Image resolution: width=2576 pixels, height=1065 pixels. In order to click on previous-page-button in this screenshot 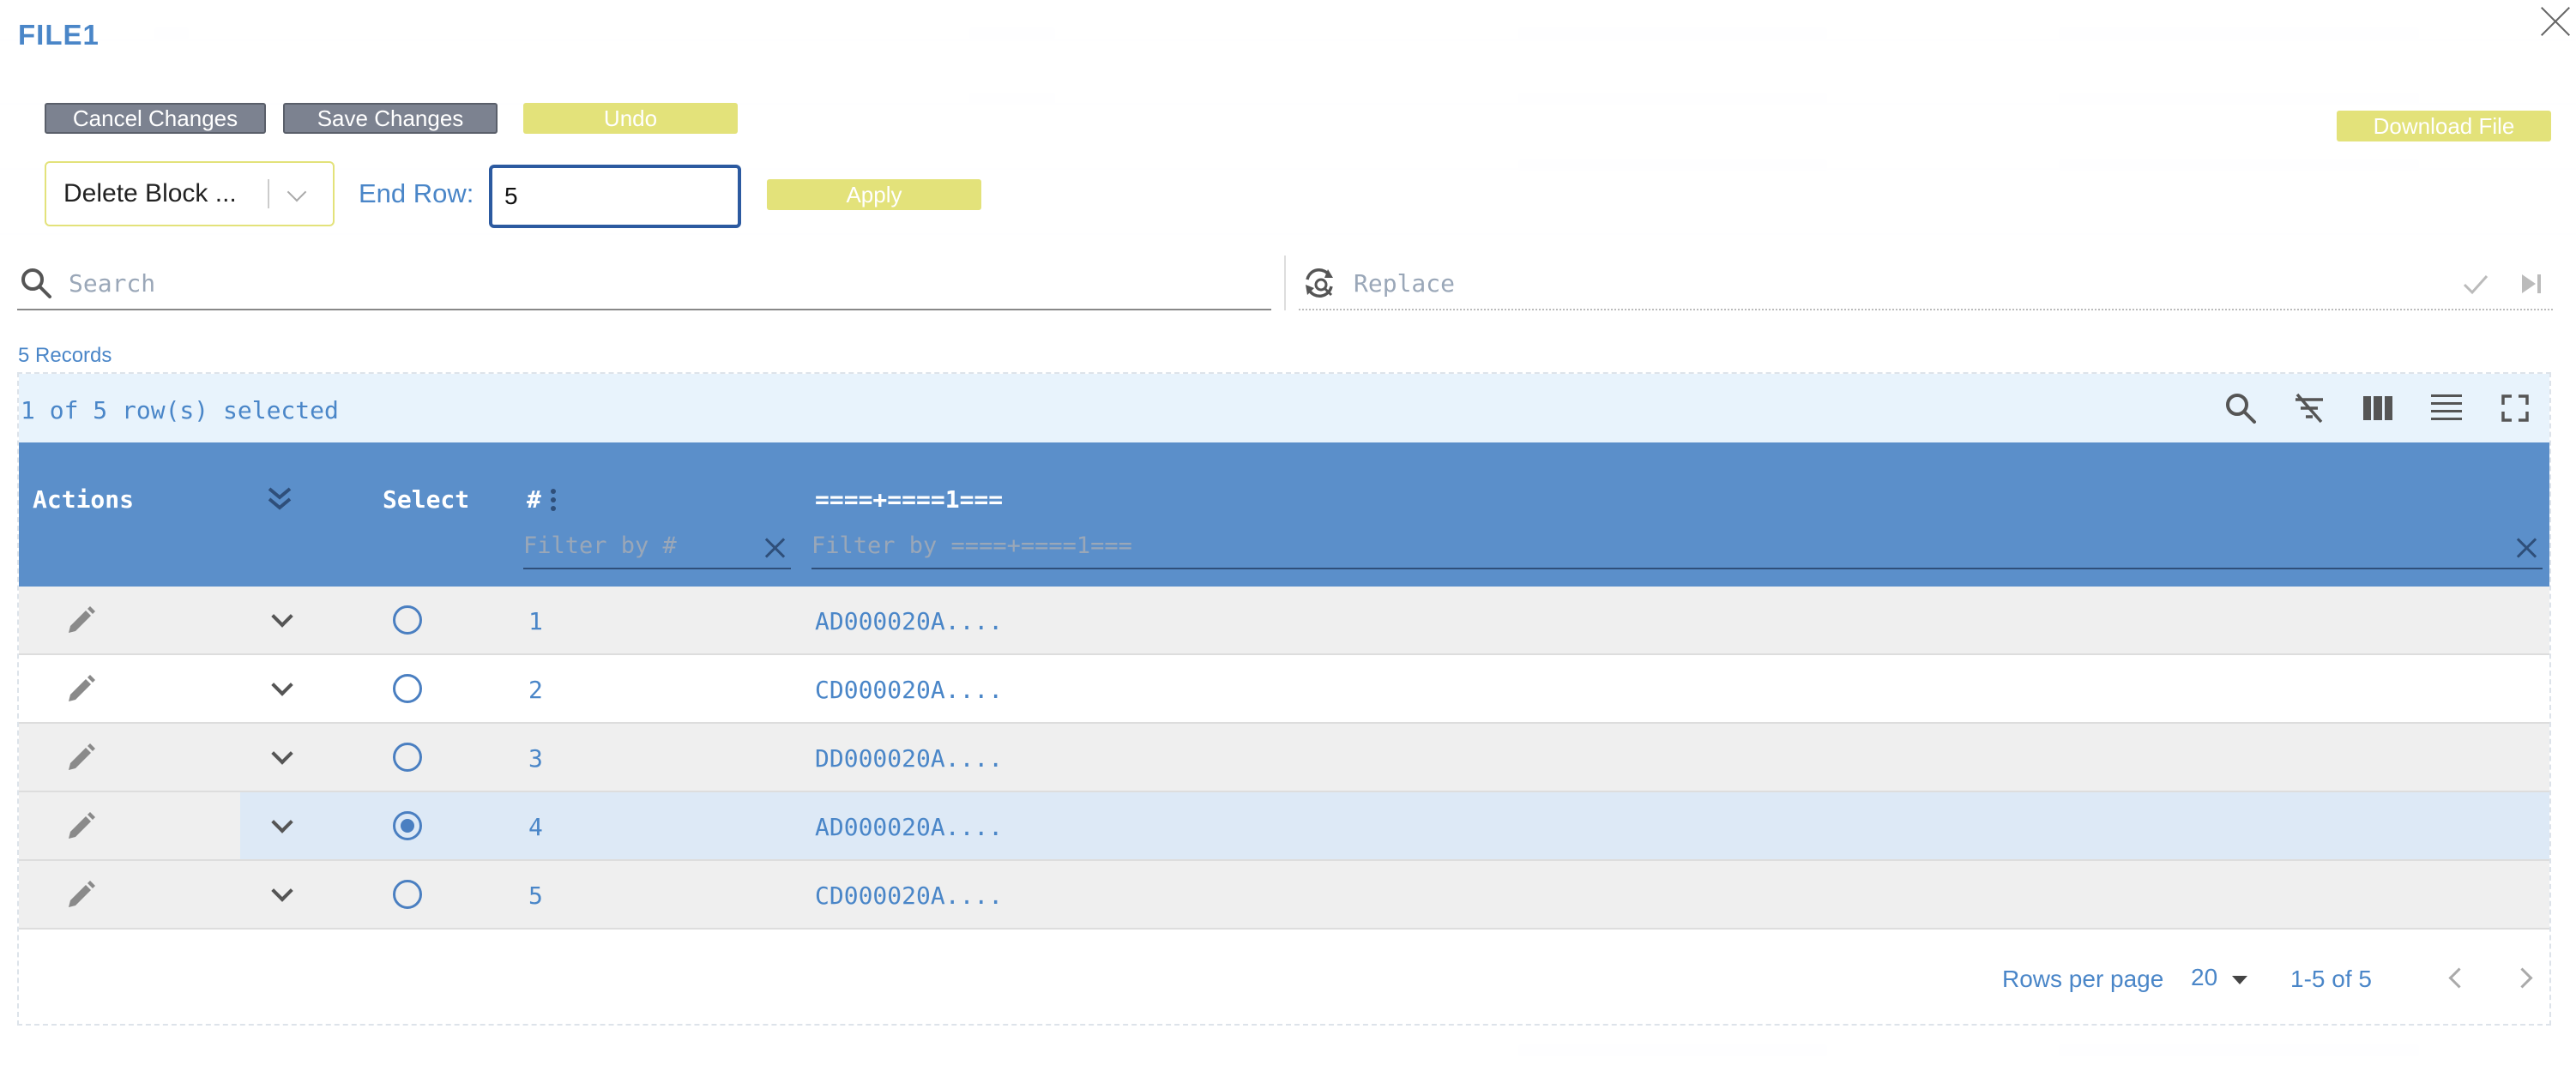, I will do `click(2457, 978)`.